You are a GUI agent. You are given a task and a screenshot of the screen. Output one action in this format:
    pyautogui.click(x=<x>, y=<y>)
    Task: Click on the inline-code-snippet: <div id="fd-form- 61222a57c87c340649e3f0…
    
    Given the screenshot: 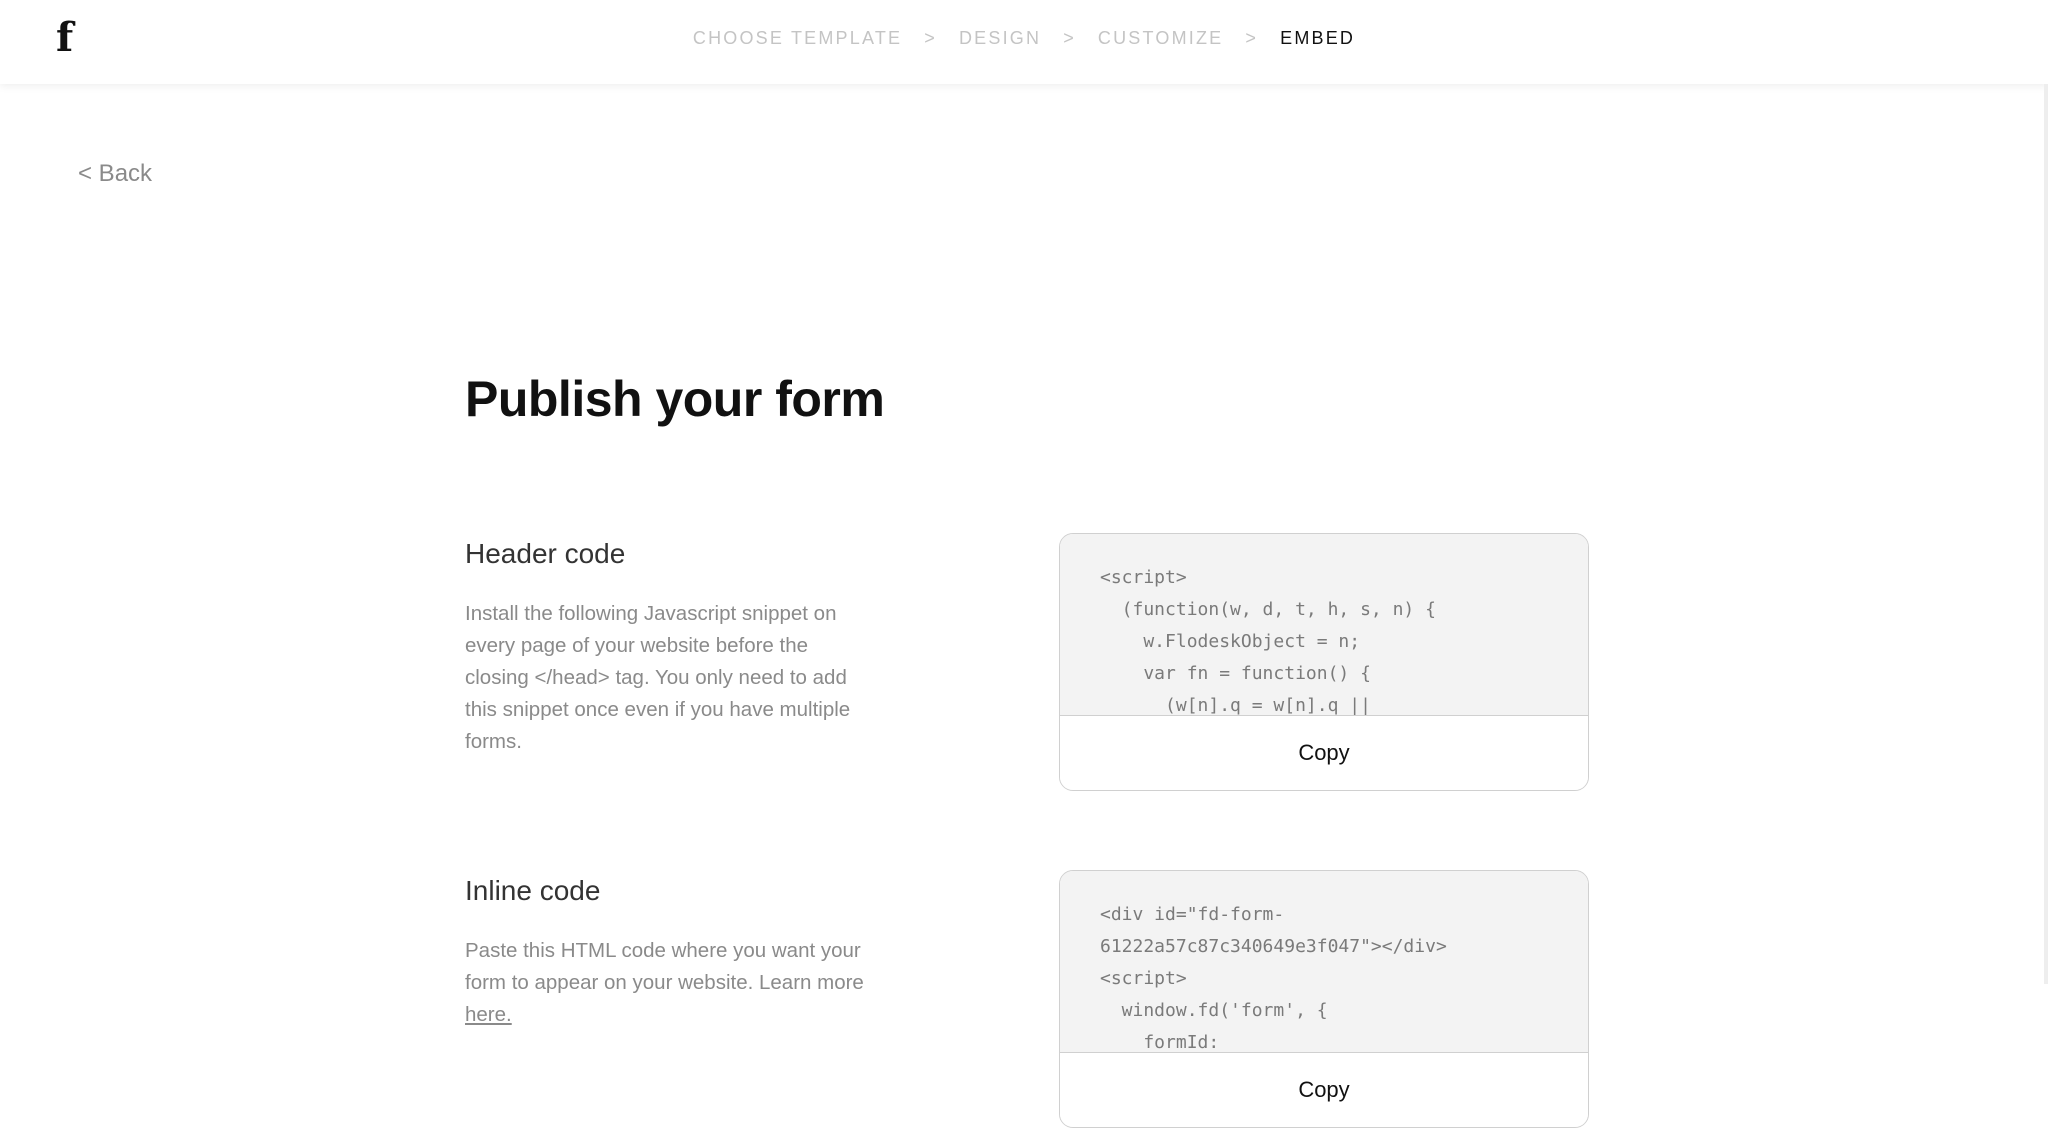 What is the action you would take?
    pyautogui.click(x=1344, y=975)
    